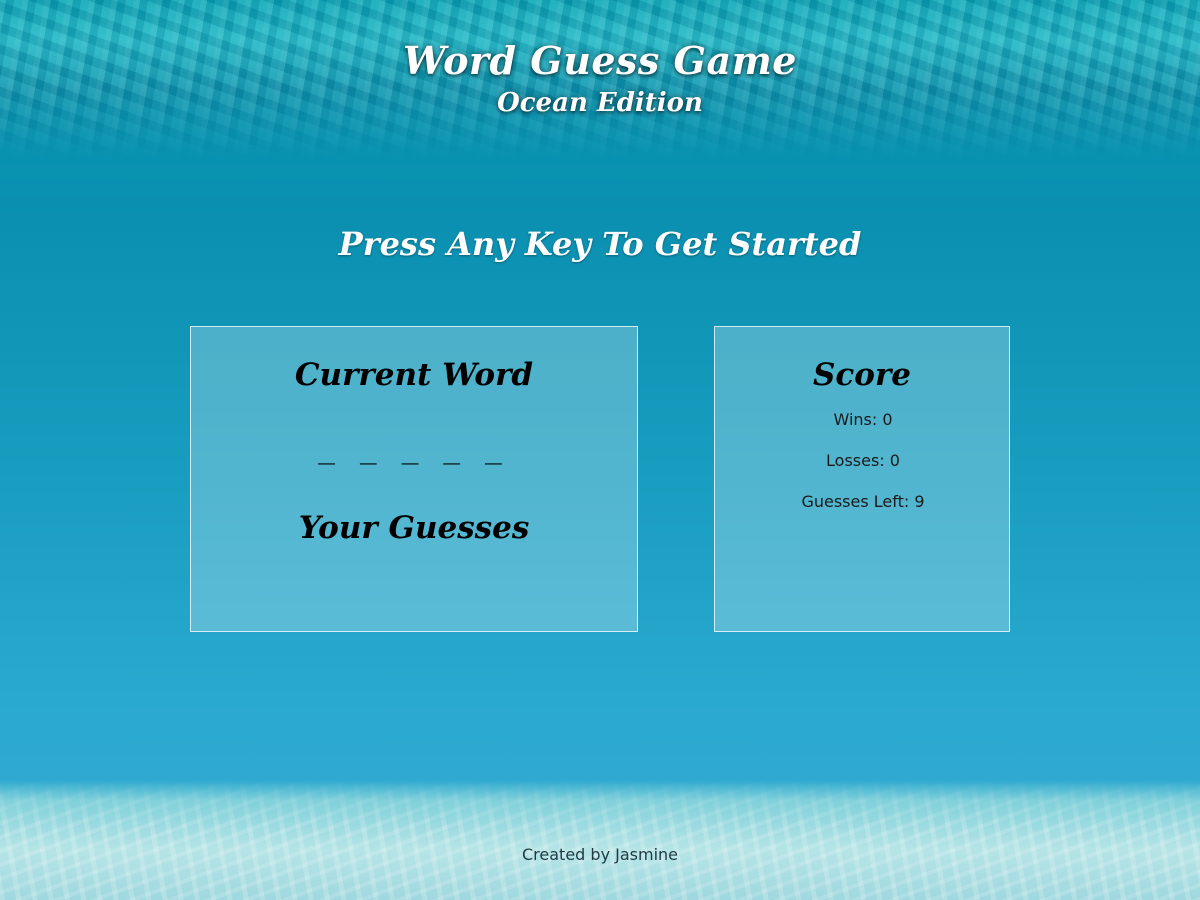 Image resolution: width=1200 pixels, height=900 pixels. I want to click on game-subtitle: Ocean Edition, so click(600, 103).